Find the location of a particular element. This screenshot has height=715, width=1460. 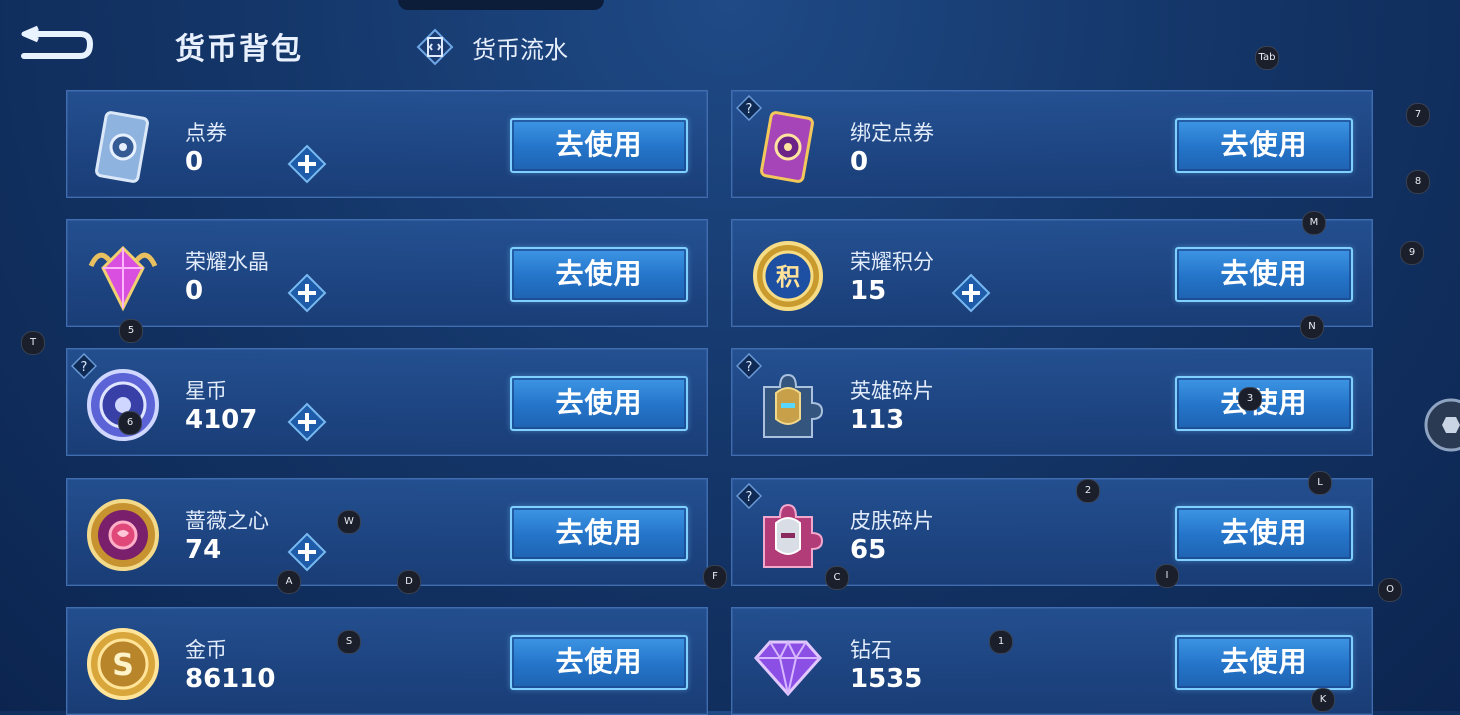

key-hint: 3 is located at coordinates (1250, 399).